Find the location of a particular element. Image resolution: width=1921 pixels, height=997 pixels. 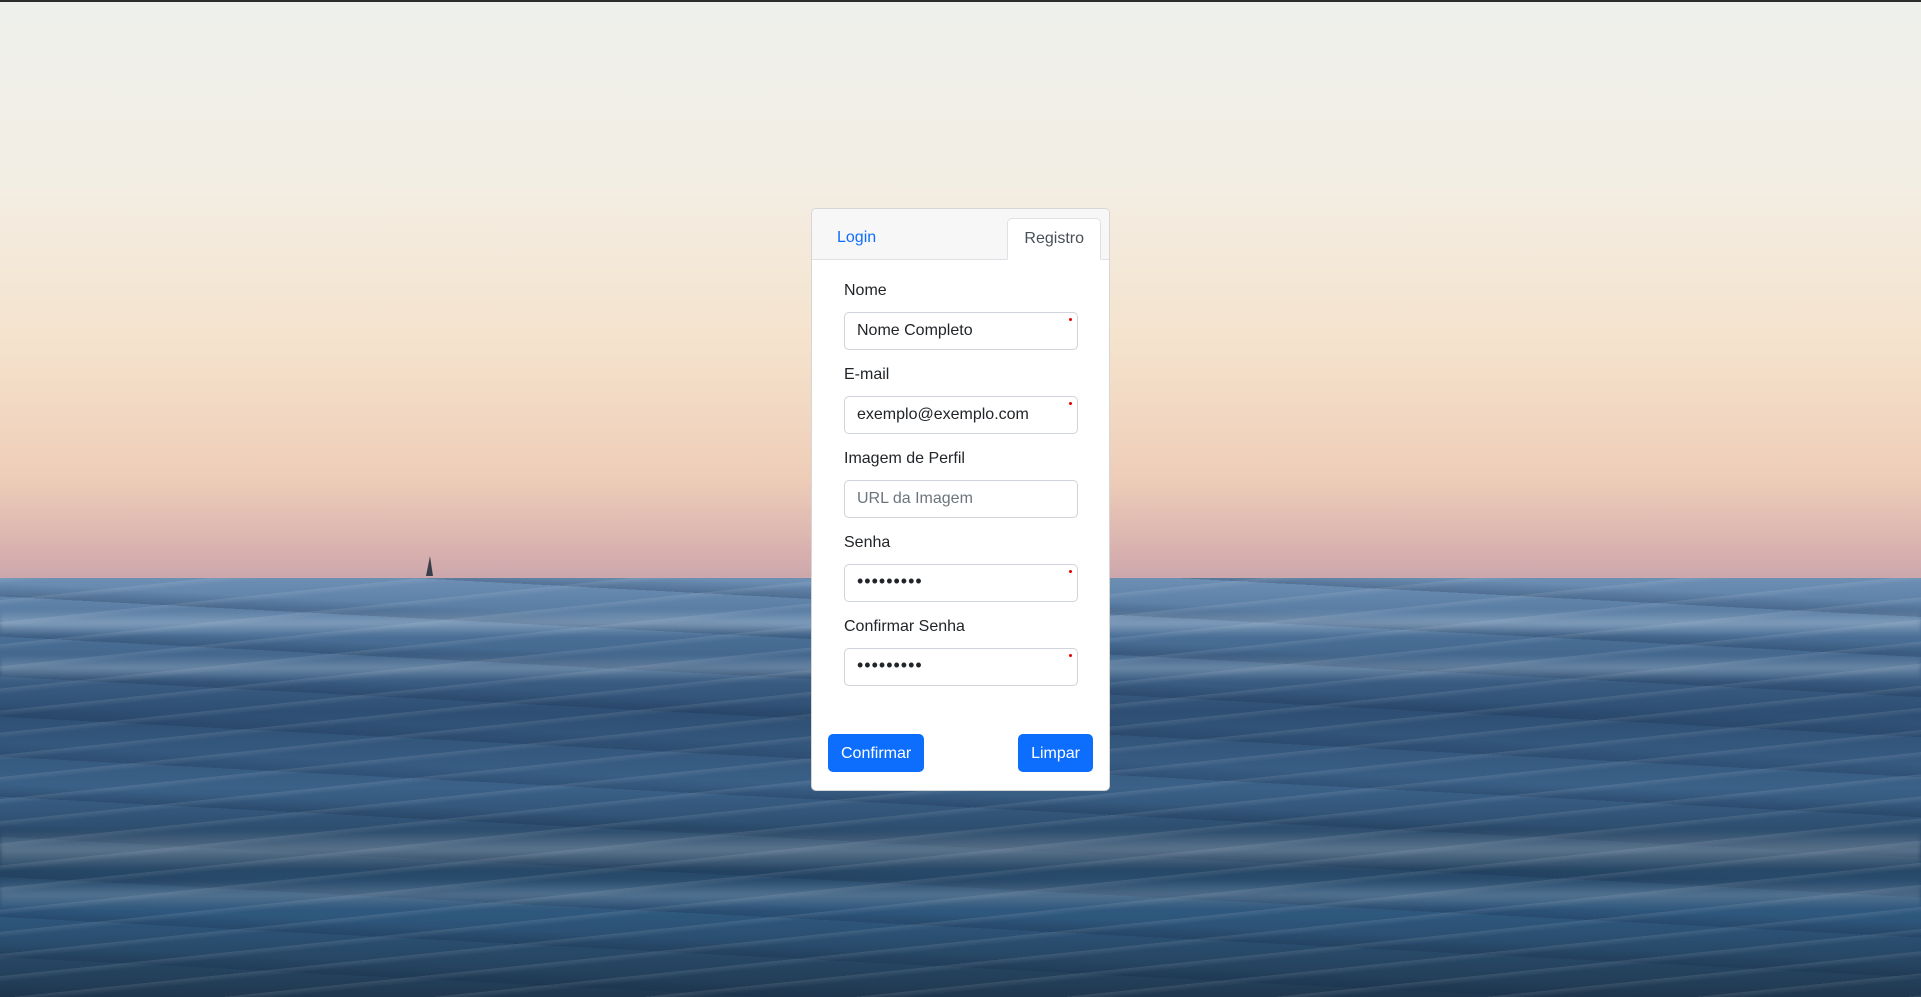

field-confirmar-senha: Confirmar Senha is located at coordinates (961, 652).